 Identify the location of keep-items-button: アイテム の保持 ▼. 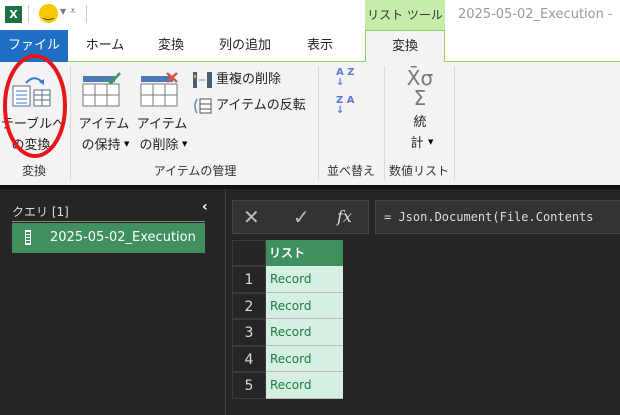
(104, 110).